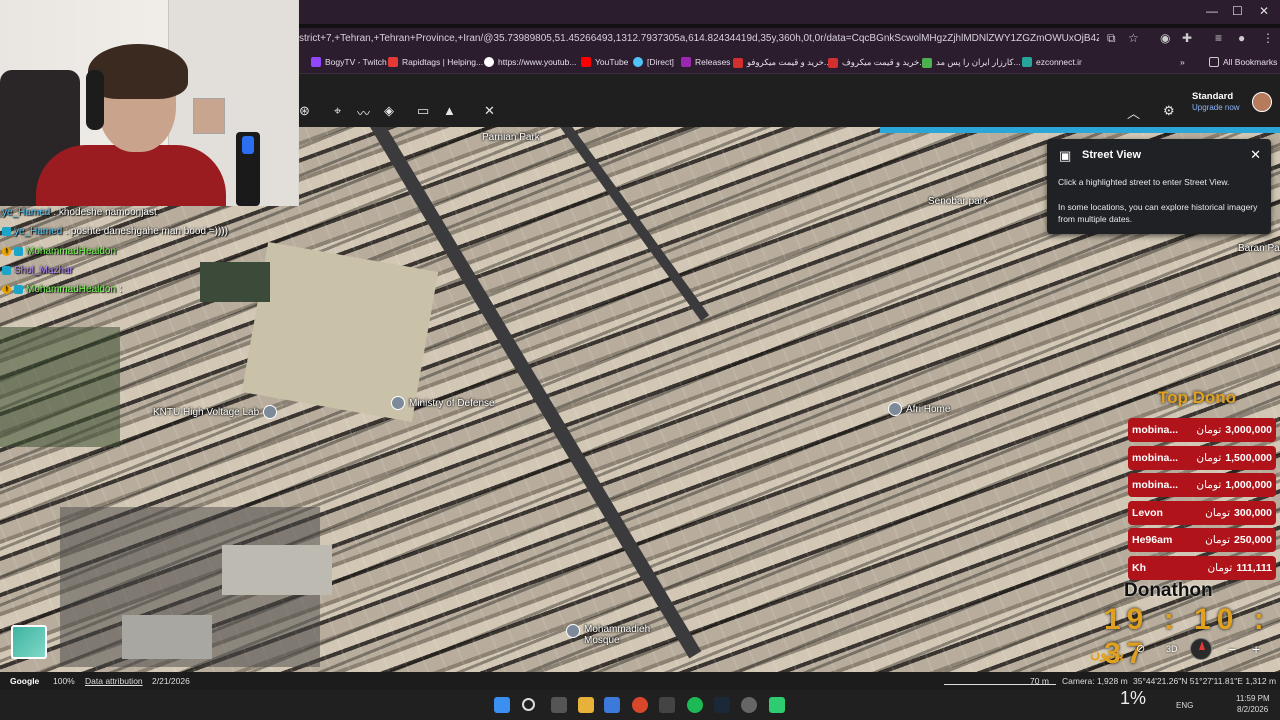 The image size is (1280, 720). Describe the element at coordinates (1107, 653) in the screenshot. I see `viewers-label: پانتون` at that location.